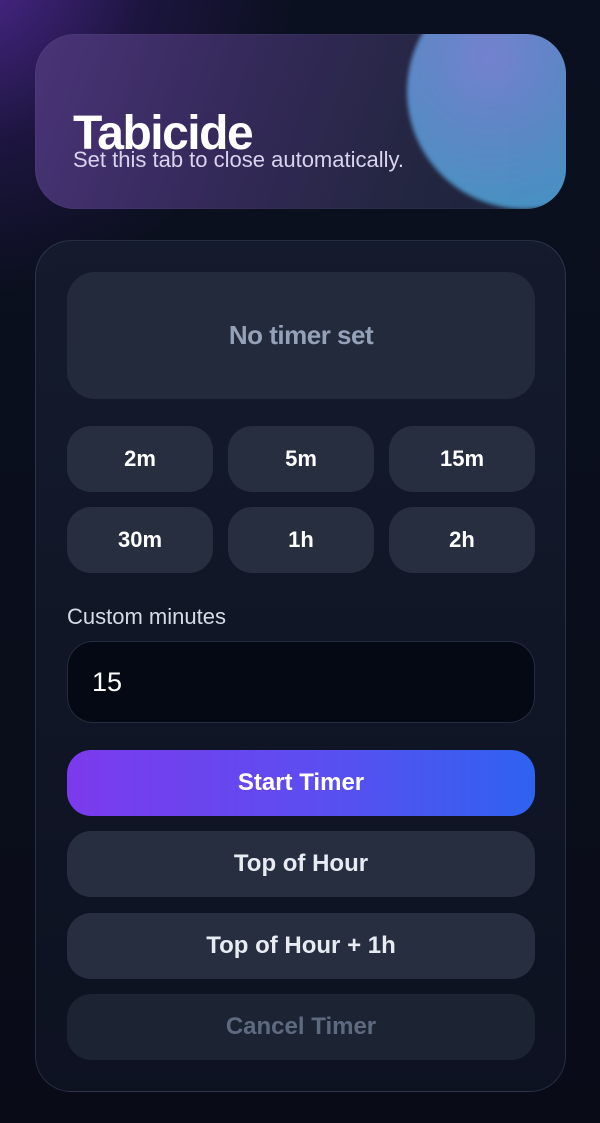 The height and width of the screenshot is (1123, 600). What do you see at coordinates (140, 540) in the screenshot?
I see `preset-30m-button: 30m` at bounding box center [140, 540].